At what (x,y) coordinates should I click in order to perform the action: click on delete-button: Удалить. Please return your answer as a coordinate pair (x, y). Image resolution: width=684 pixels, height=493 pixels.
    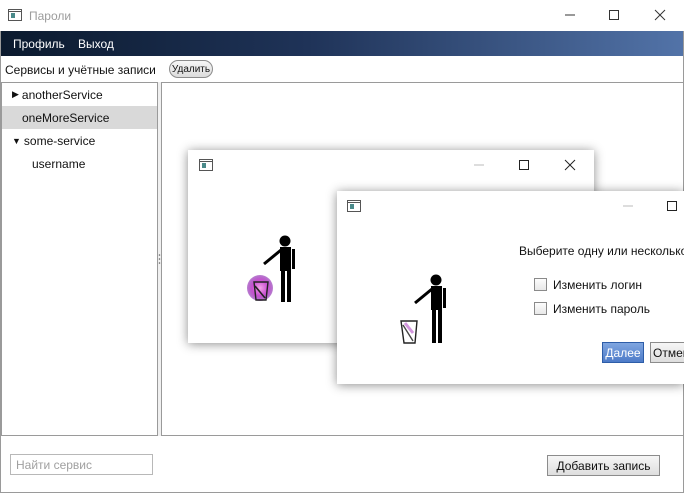
    Looking at the image, I should click on (191, 69).